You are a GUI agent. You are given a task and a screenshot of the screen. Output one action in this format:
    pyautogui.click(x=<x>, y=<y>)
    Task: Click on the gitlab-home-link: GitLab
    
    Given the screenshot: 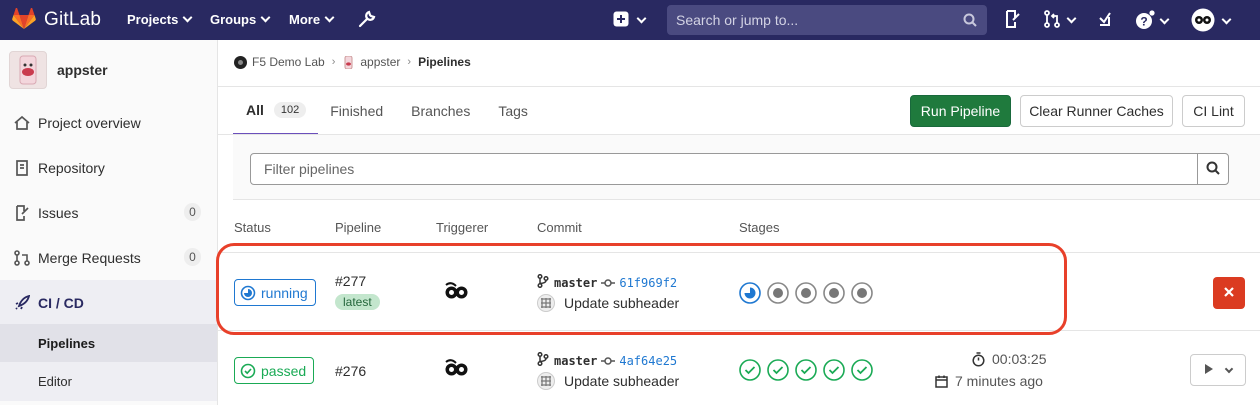 What is the action you would take?
    pyautogui.click(x=57, y=19)
    